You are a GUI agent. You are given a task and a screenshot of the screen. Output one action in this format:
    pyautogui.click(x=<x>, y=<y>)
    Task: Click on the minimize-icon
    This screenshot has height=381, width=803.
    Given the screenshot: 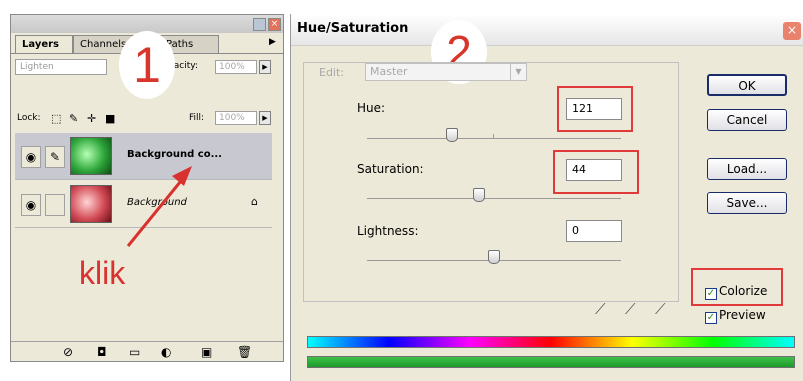 What is the action you would take?
    pyautogui.click(x=259, y=24)
    